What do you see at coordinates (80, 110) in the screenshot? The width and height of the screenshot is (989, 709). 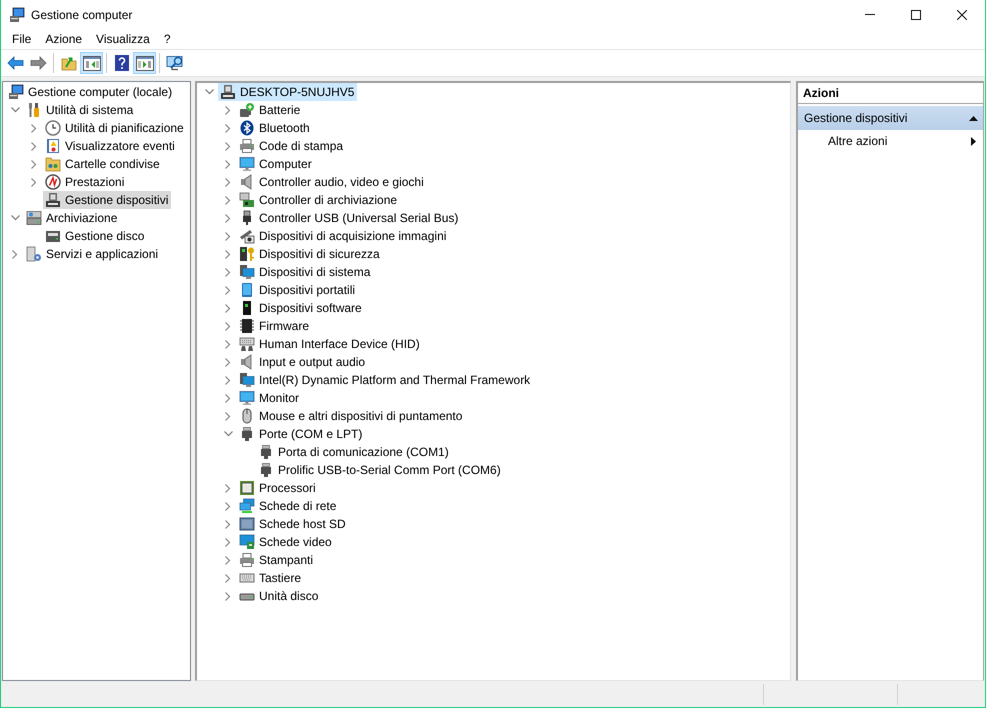 I see `tree-item: Utilità di sistema` at bounding box center [80, 110].